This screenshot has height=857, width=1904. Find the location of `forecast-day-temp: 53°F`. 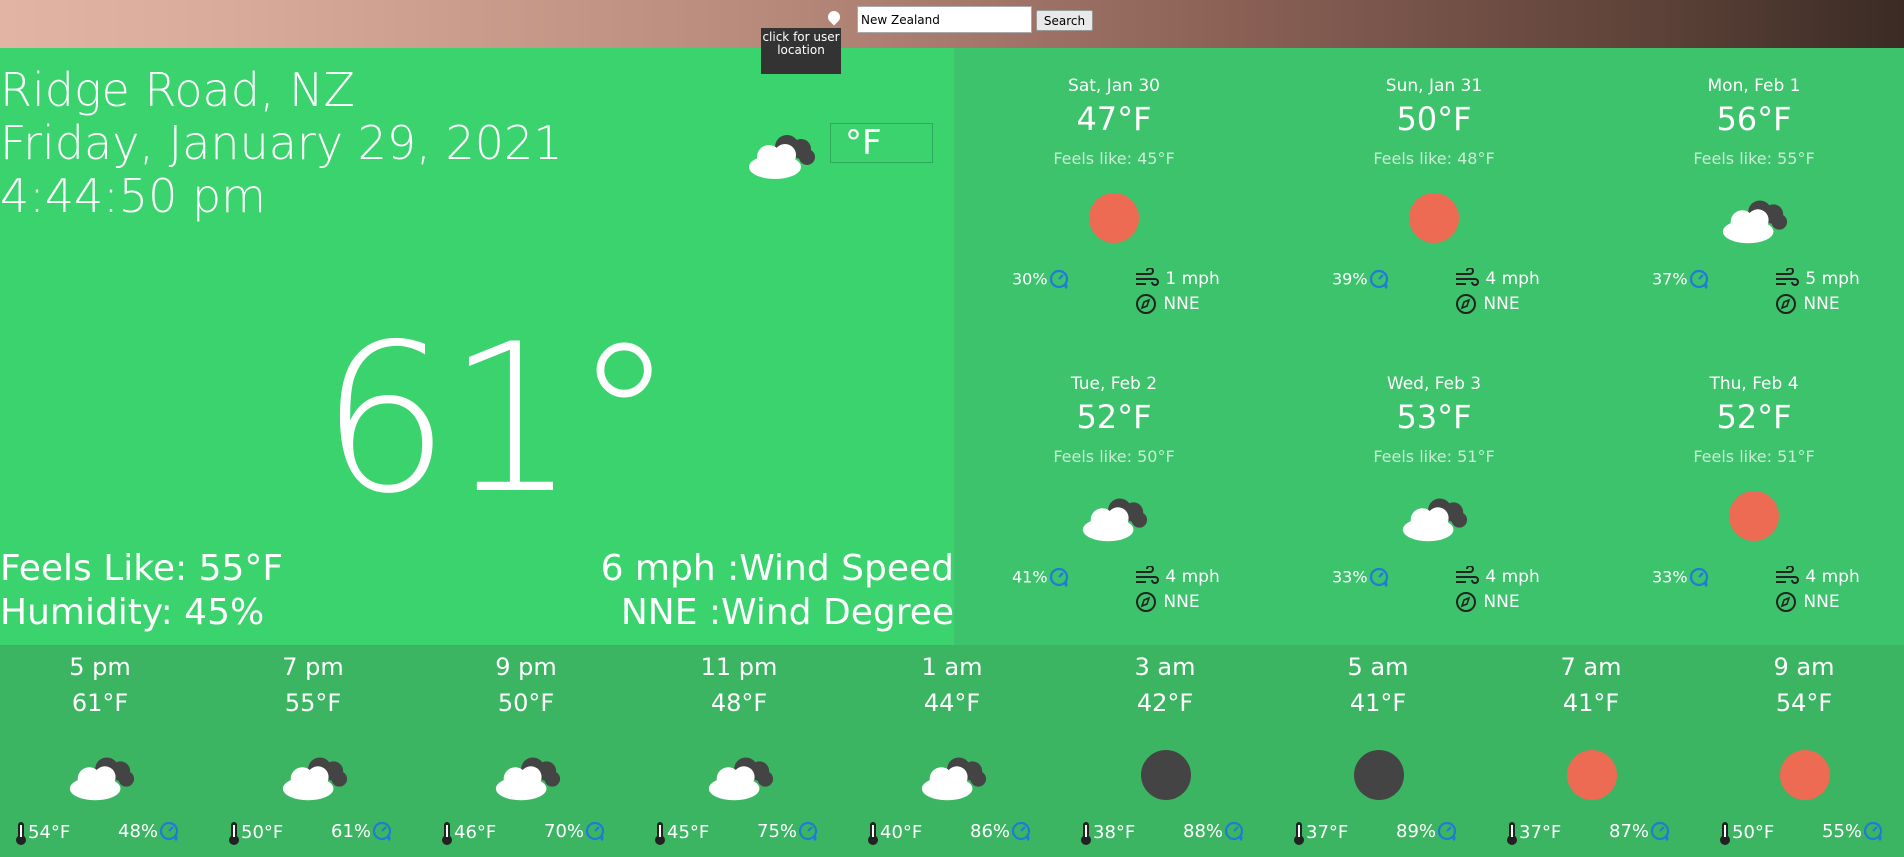

forecast-day-temp: 53°F is located at coordinates (1434, 417).